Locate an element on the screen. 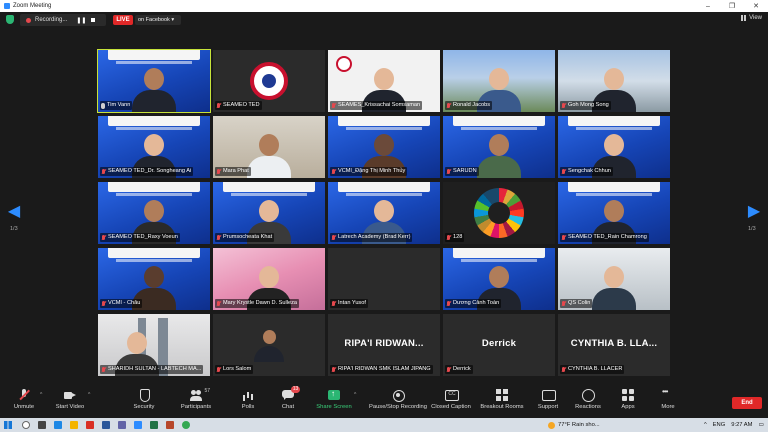 The height and width of the screenshot is (432, 768). powerpoint-app-icon is located at coordinates (170, 425).